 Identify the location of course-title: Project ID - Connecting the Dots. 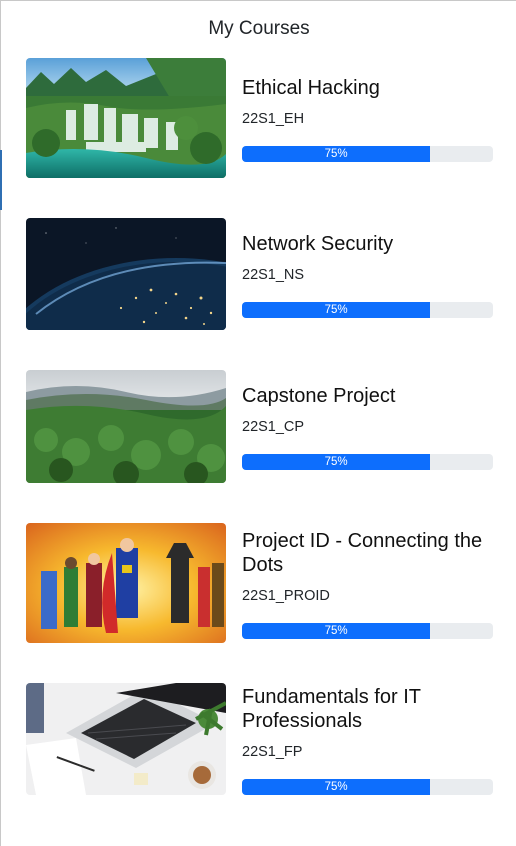
(367, 553).